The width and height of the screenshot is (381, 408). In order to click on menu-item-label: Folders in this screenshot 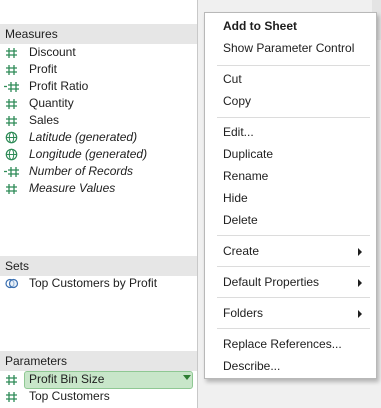, I will do `click(243, 313)`.